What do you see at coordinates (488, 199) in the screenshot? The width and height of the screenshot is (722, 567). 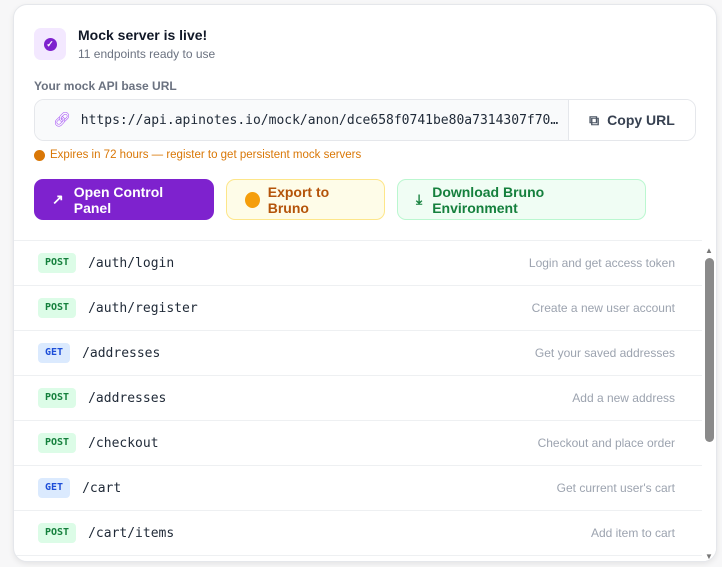 I see `download-label: Download Bruno Environment` at bounding box center [488, 199].